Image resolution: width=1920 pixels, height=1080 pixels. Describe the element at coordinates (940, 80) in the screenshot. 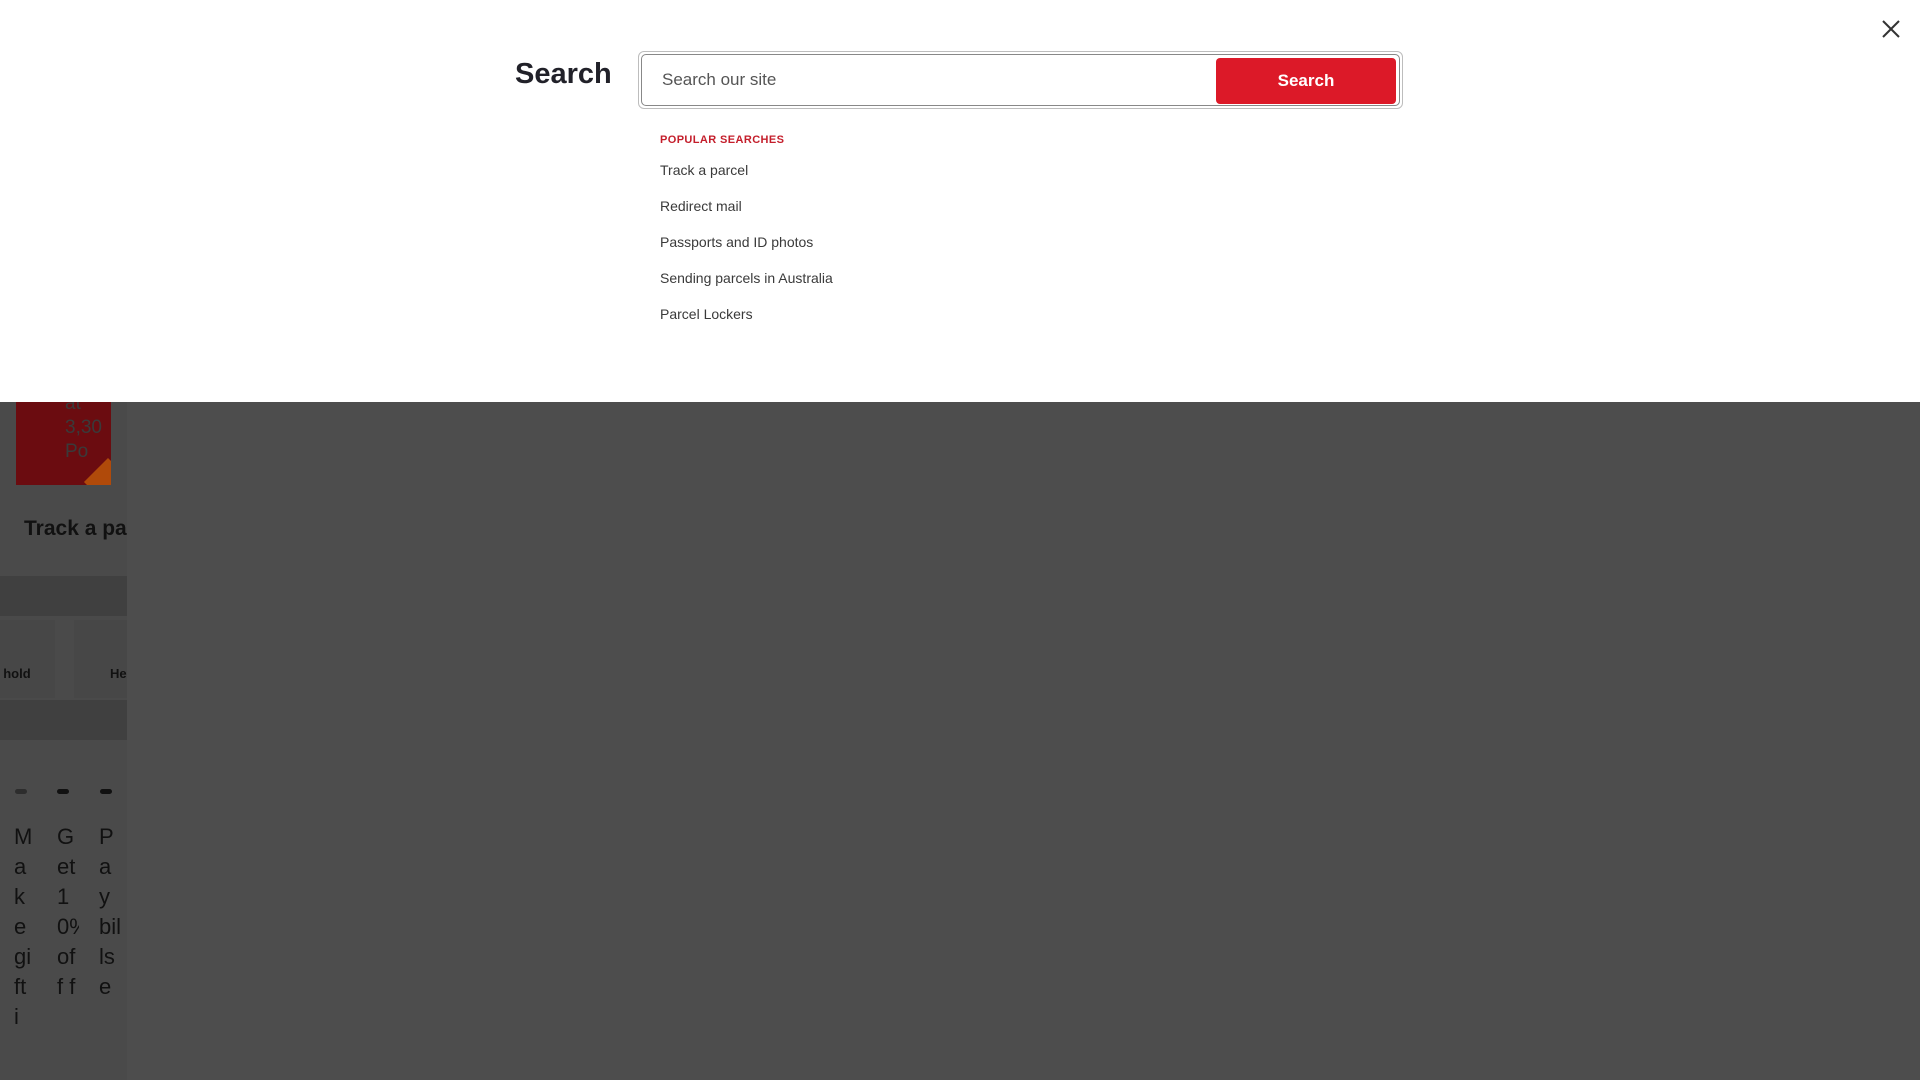

I see `search-input` at that location.